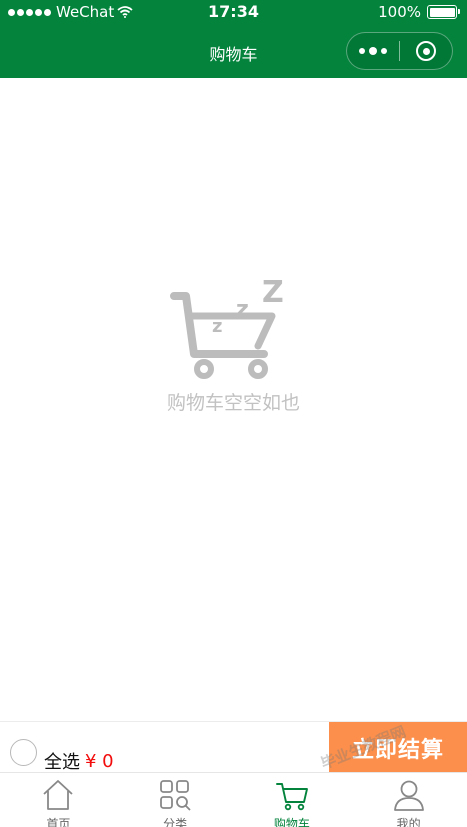 This screenshot has height=827, width=467. What do you see at coordinates (233, 747) in the screenshot?
I see `checkout-bar: 全选 ¥ 0 立即结算` at bounding box center [233, 747].